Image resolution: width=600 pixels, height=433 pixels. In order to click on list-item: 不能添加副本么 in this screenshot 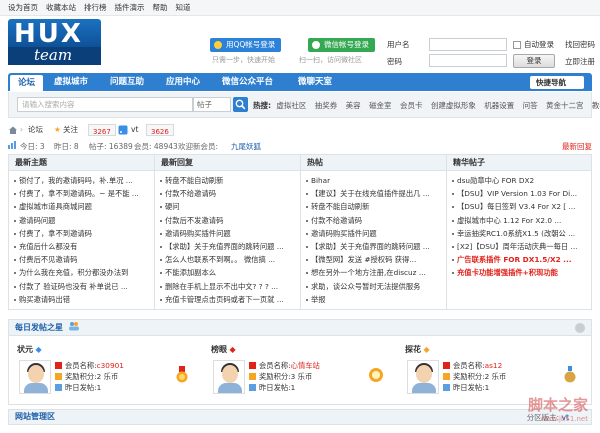, I will do `click(229, 272)`.